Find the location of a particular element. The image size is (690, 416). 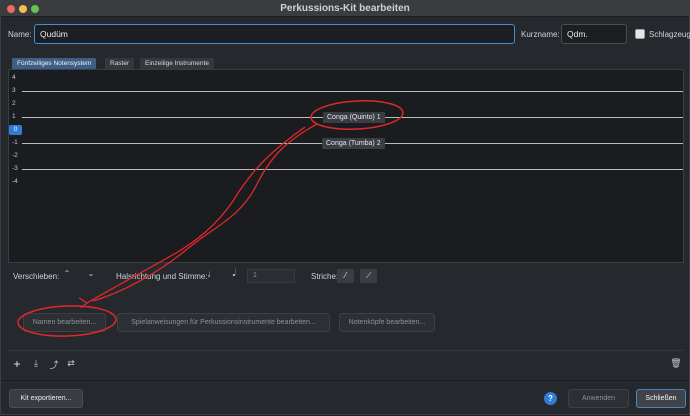

zoom-window-icon is located at coordinates (35, 9).